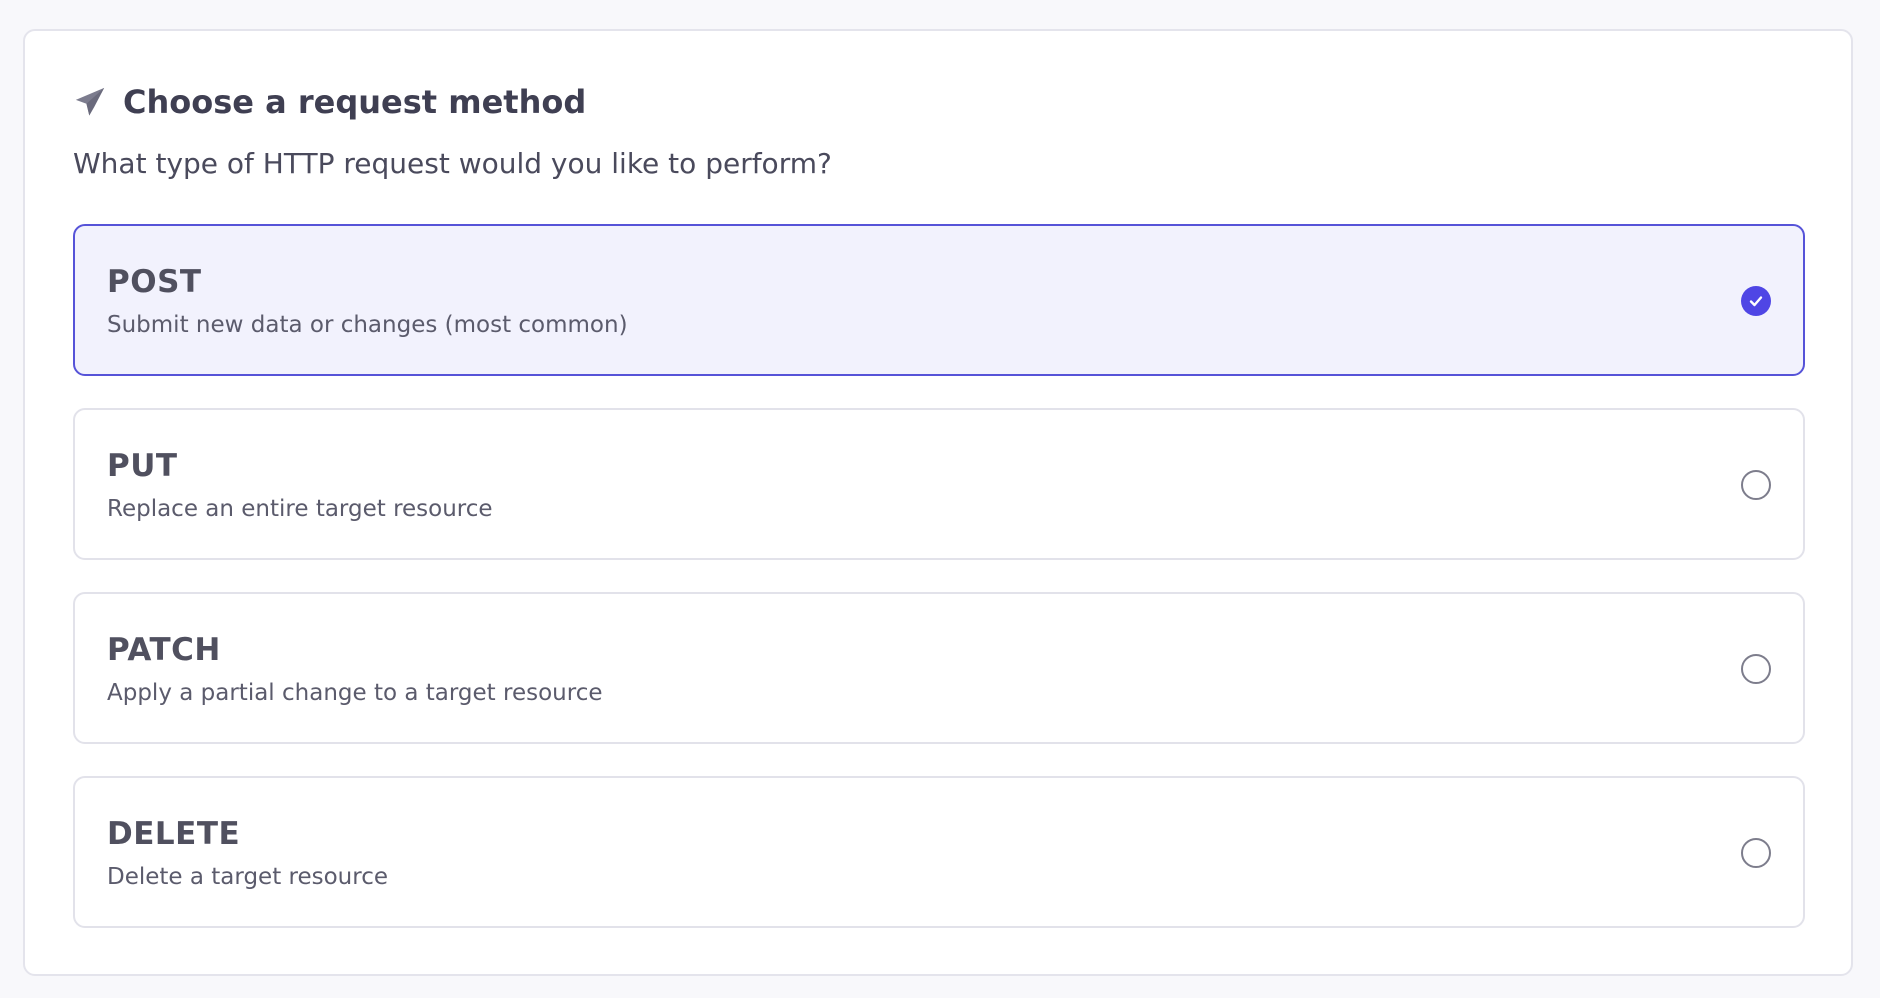 The width and height of the screenshot is (1880, 998). Describe the element at coordinates (164, 650) in the screenshot. I see `method-name: PATCH` at that location.